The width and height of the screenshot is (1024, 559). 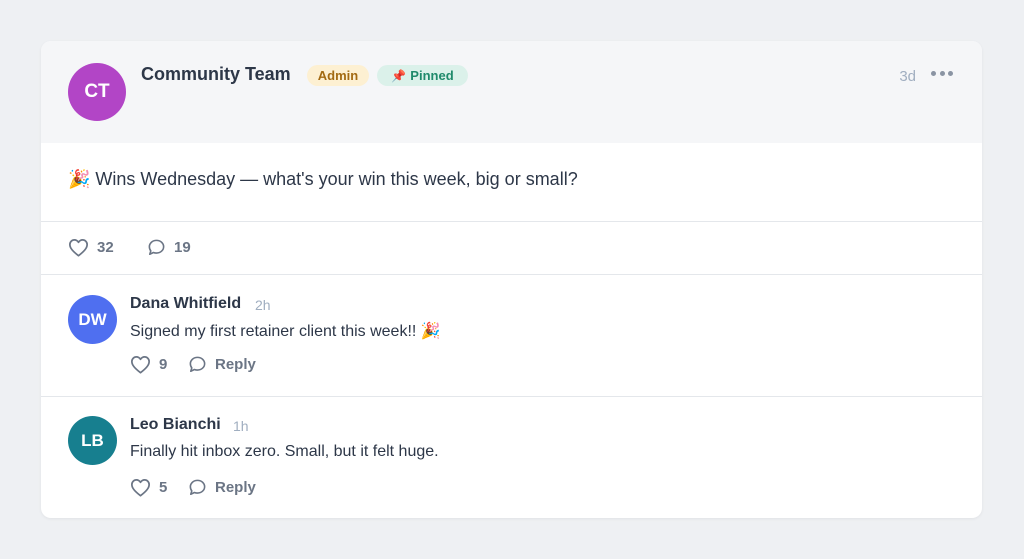 I want to click on more-horizontal-icon, so click(x=942, y=73).